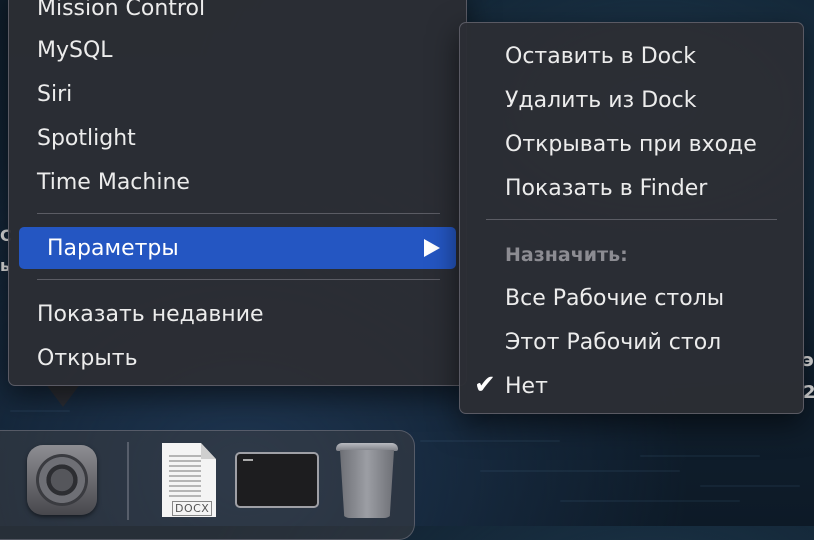  I want to click on submenu-item-remove-from-dock: Удалить из Dock, so click(631, 100).